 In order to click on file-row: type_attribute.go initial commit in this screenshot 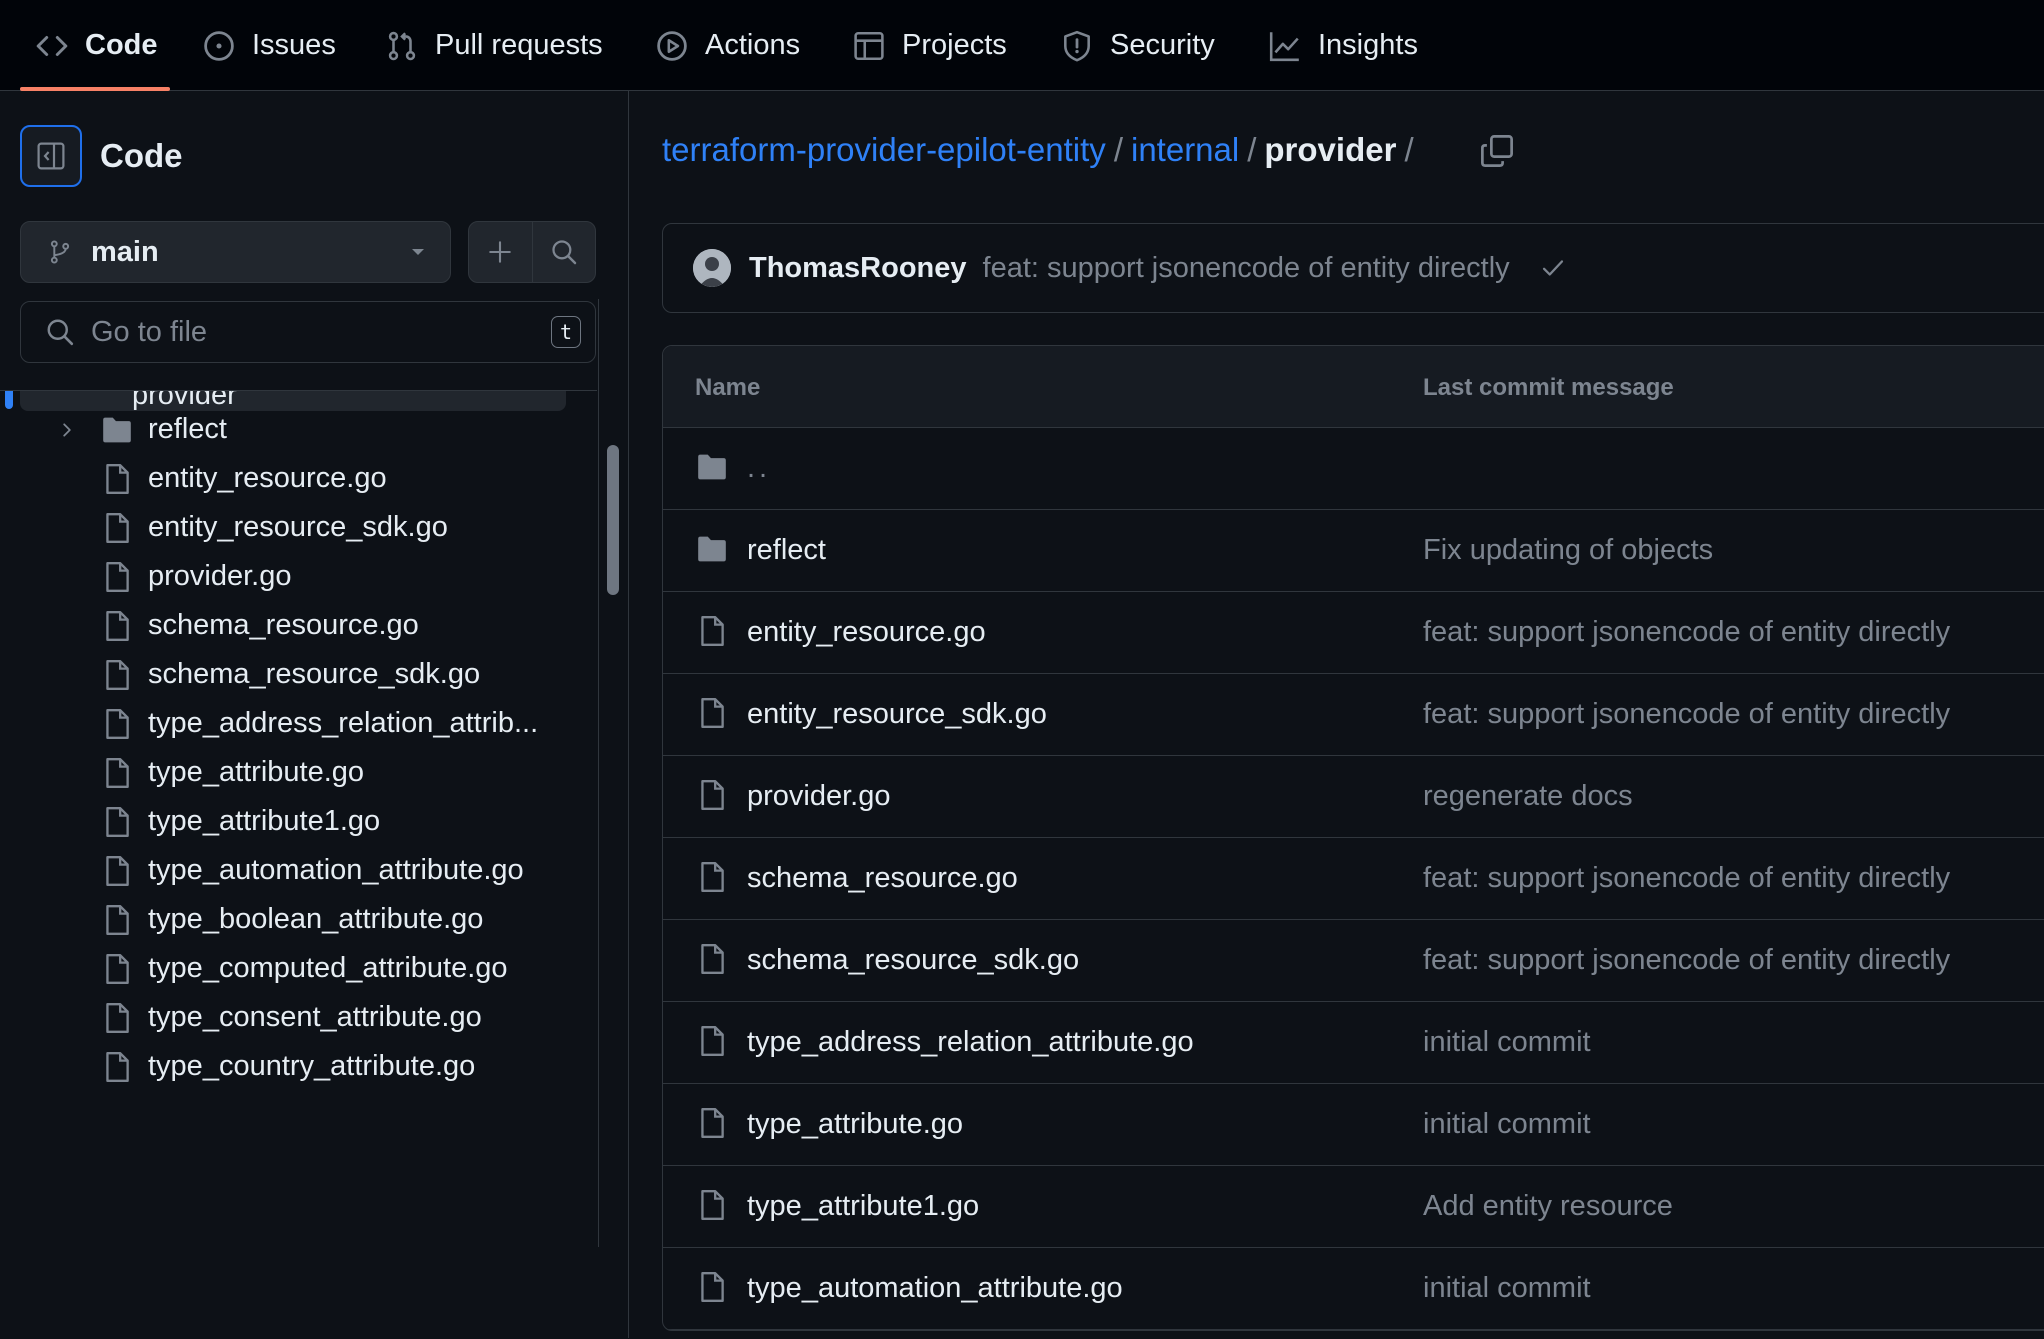, I will do `click(1353, 1125)`.